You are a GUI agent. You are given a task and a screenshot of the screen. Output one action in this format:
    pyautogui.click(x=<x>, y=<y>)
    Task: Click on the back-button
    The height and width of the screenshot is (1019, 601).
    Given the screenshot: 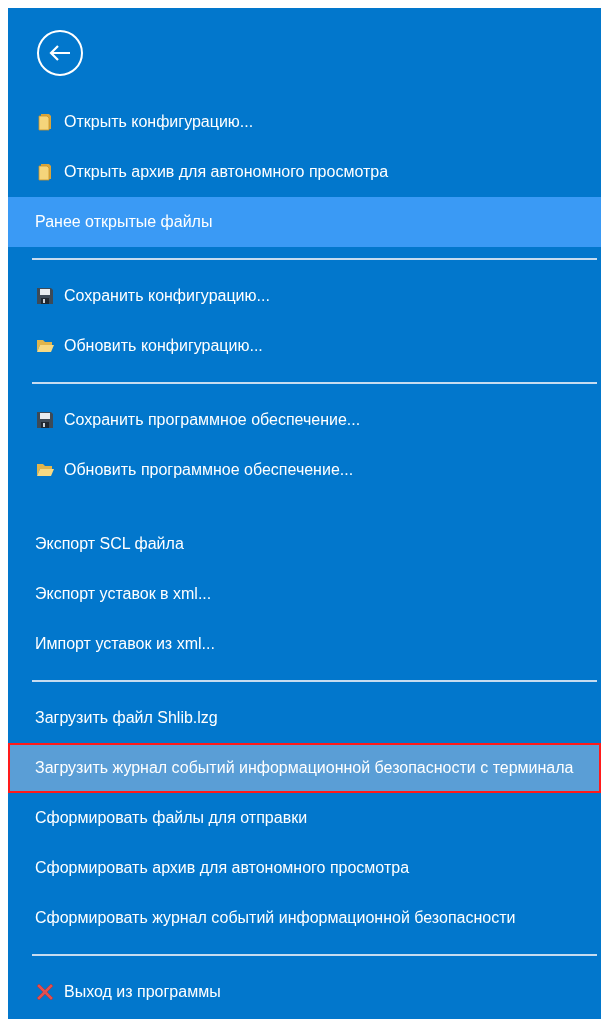 What is the action you would take?
    pyautogui.click(x=60, y=52)
    